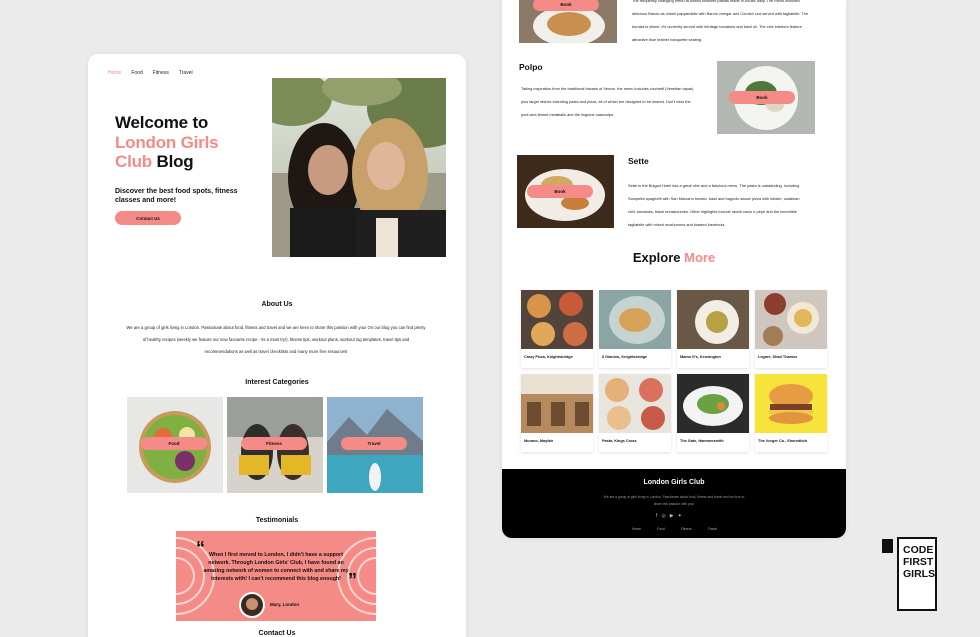 The image size is (980, 637). What do you see at coordinates (669, 516) in the screenshot?
I see `footer-social-links: f ◎ ▶ ✦` at bounding box center [669, 516].